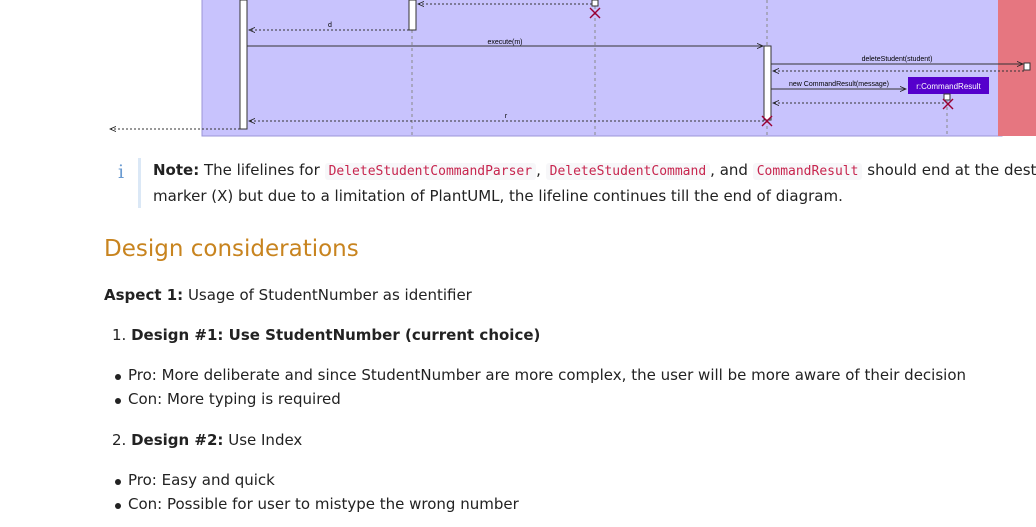 The image size is (1036, 527). I want to click on msg-new-result-label: new CommandResult(message), so click(839, 84).